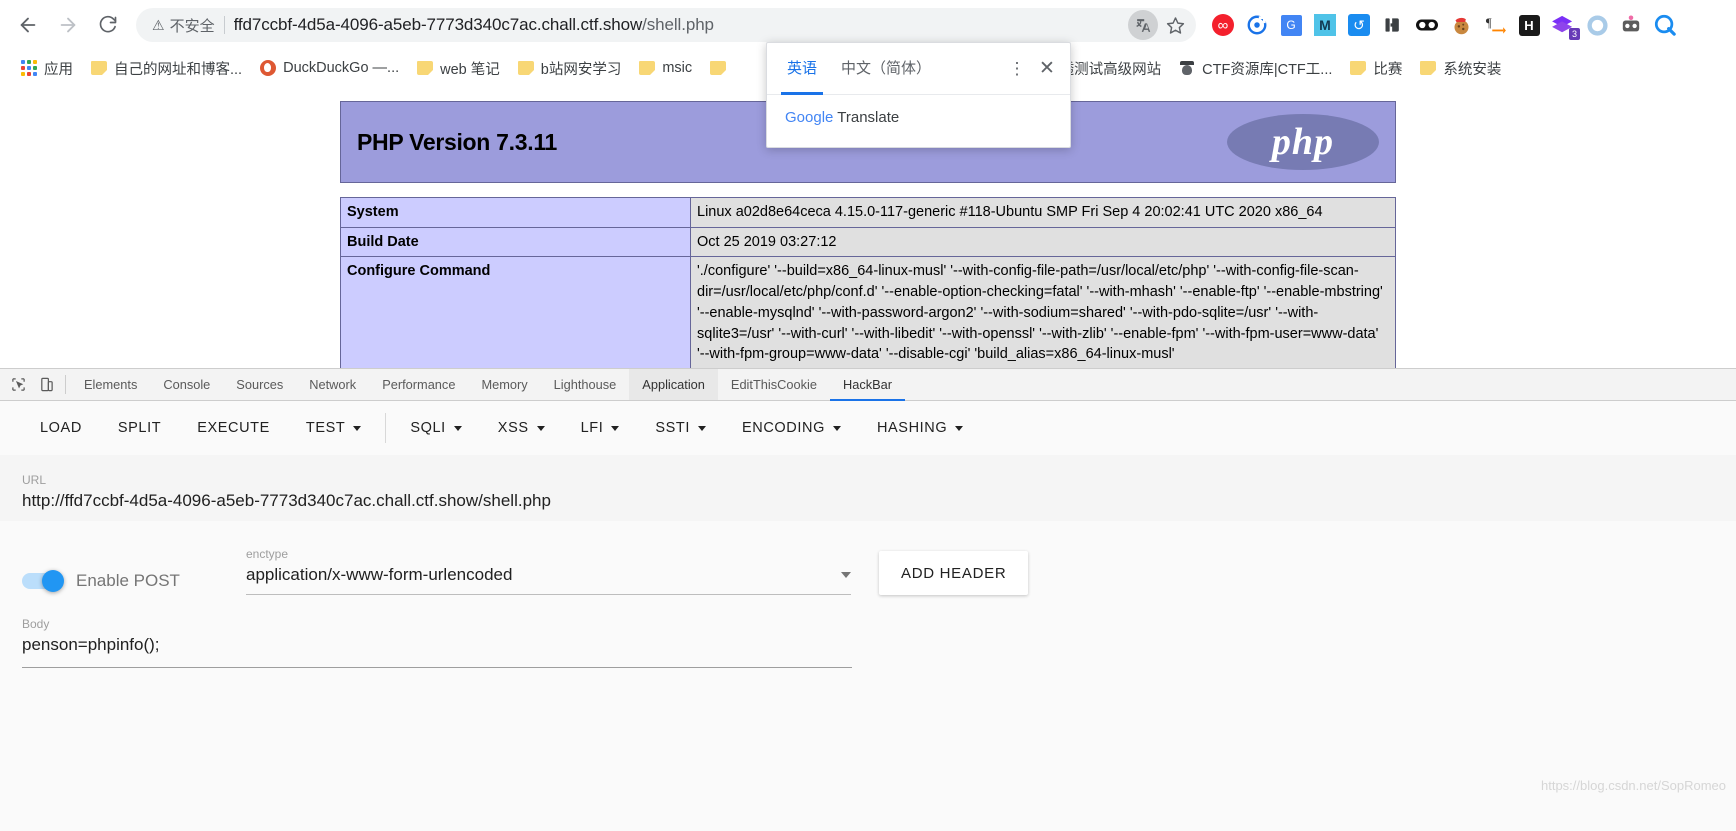 Image resolution: width=1736 pixels, height=831 pixels. What do you see at coordinates (1529, 25) in the screenshot?
I see `hackbar-h-icon: H` at bounding box center [1529, 25].